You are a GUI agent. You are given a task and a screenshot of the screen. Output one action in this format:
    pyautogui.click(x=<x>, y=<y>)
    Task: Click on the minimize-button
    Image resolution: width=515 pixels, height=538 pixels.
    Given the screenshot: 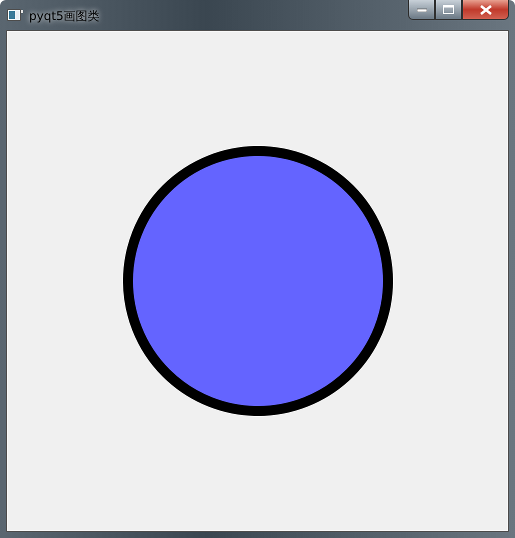 What is the action you would take?
    pyautogui.click(x=421, y=10)
    